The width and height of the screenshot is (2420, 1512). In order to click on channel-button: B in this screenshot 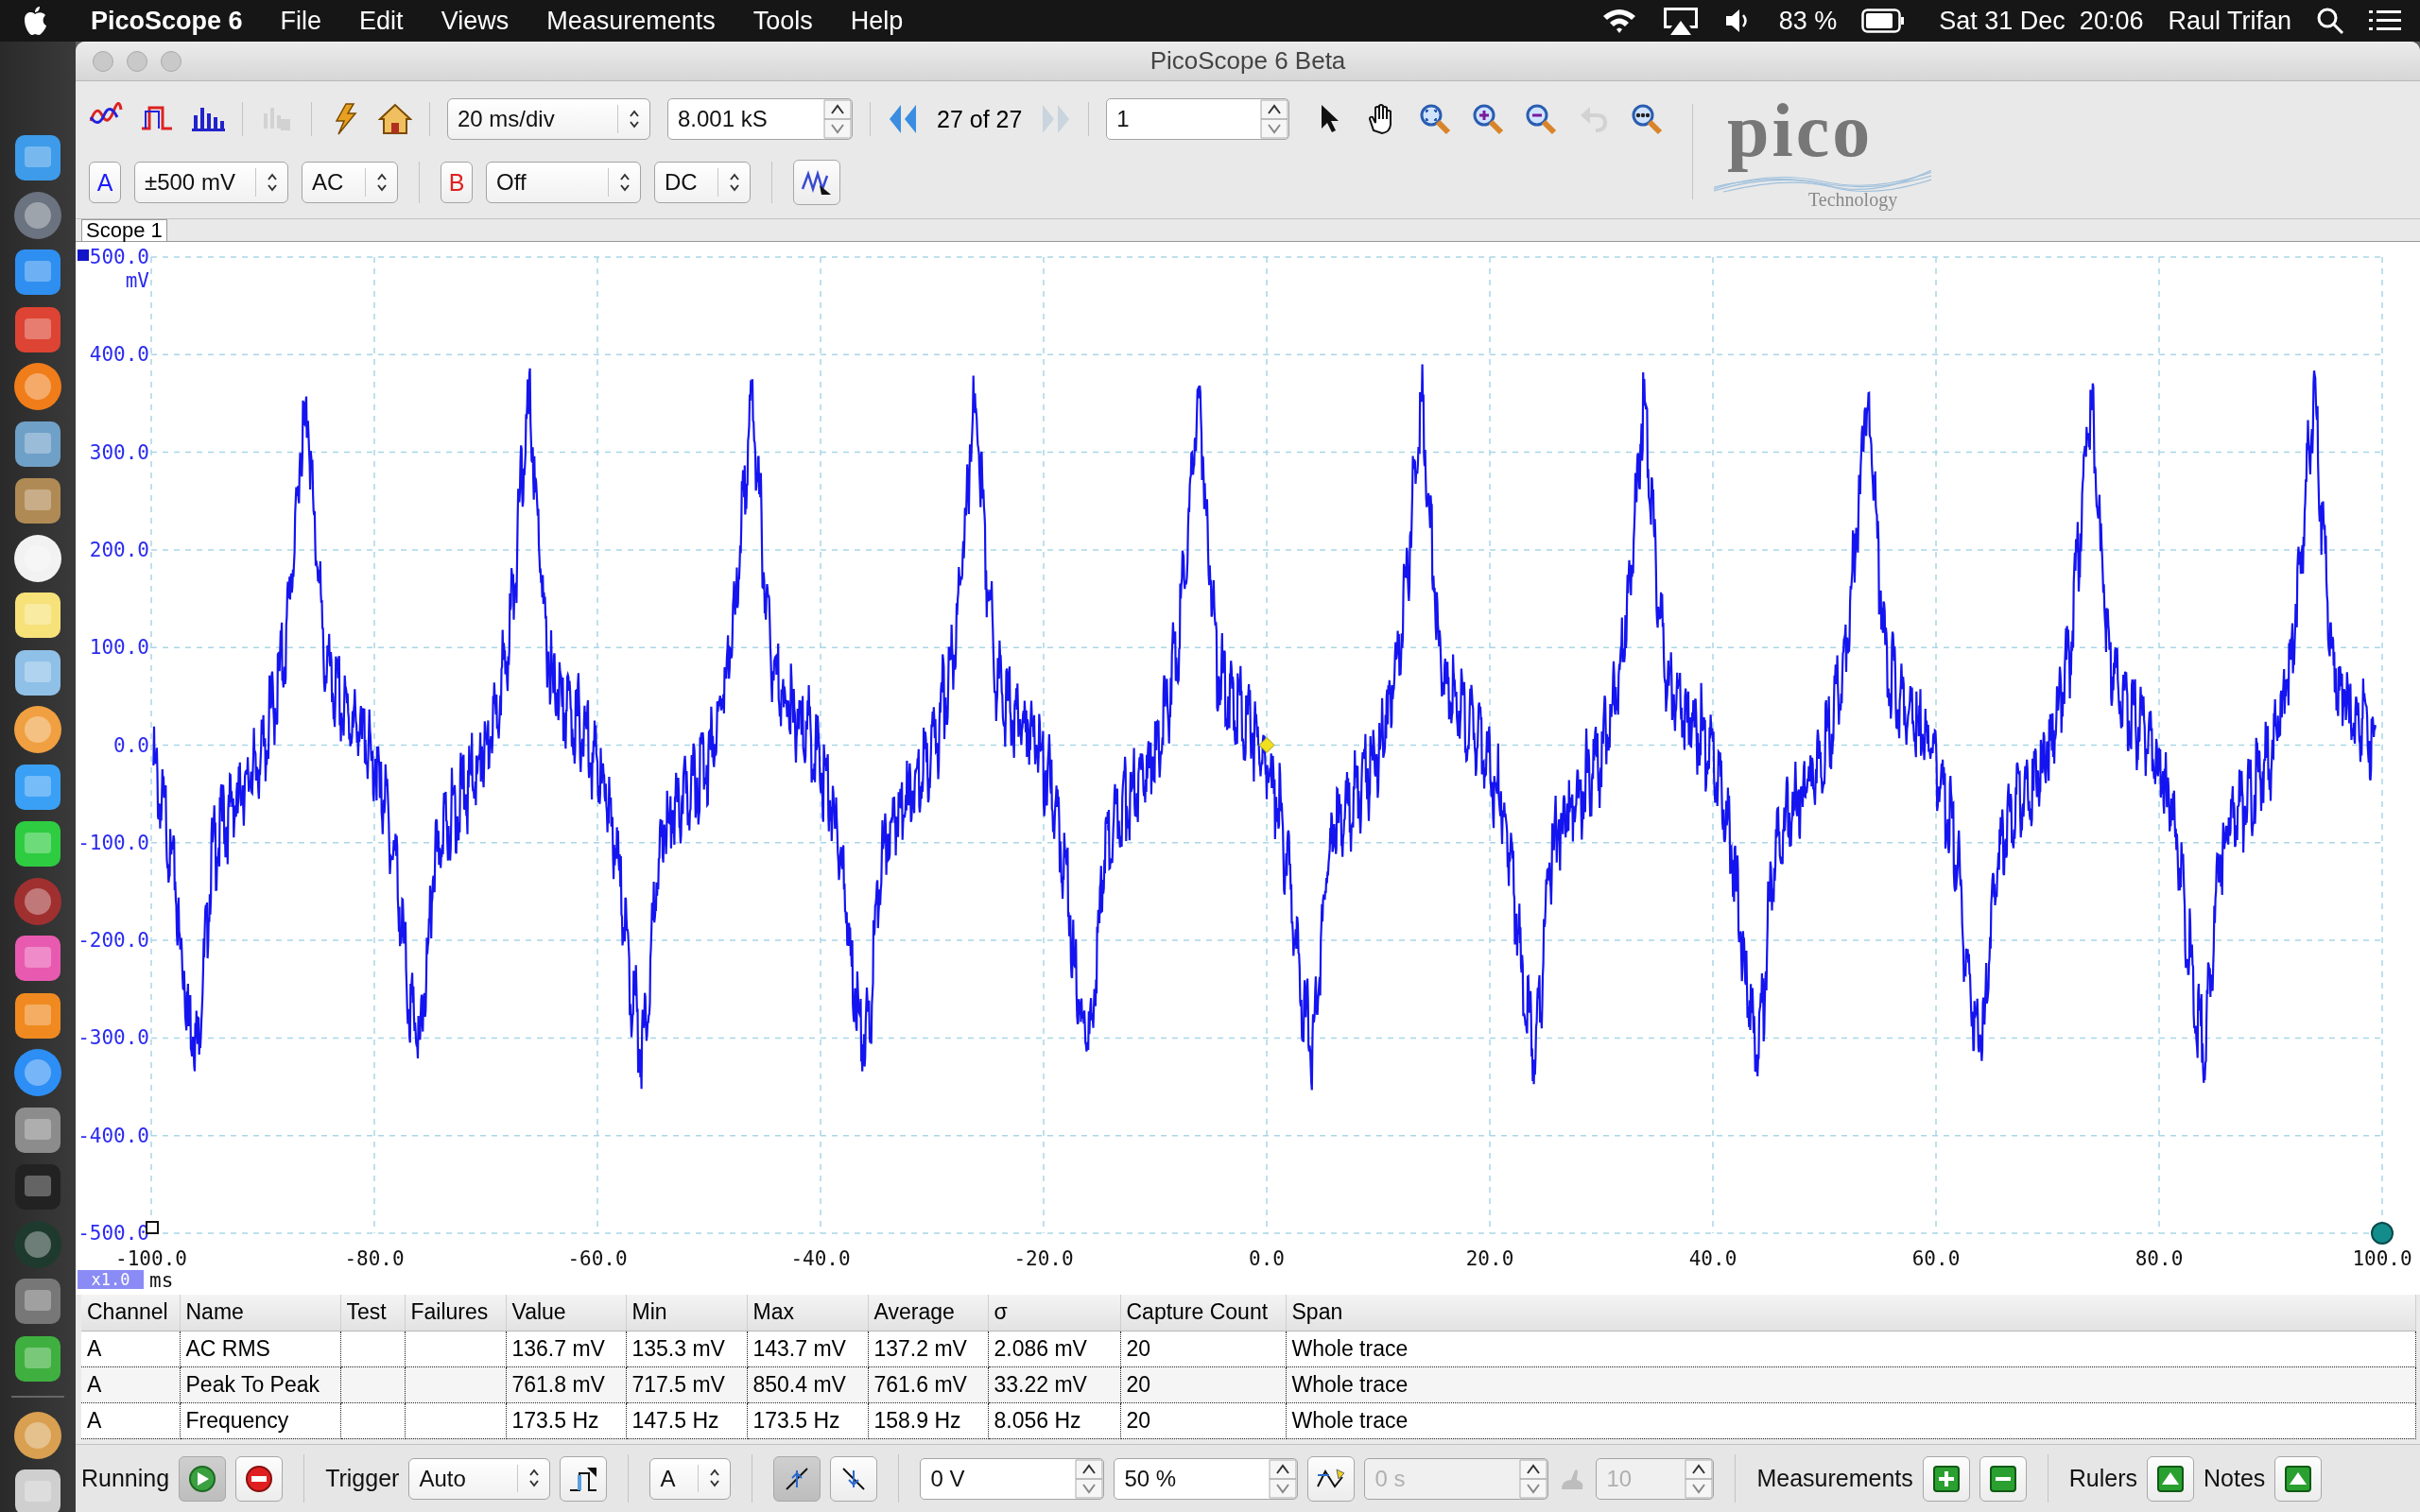, I will do `click(457, 182)`.